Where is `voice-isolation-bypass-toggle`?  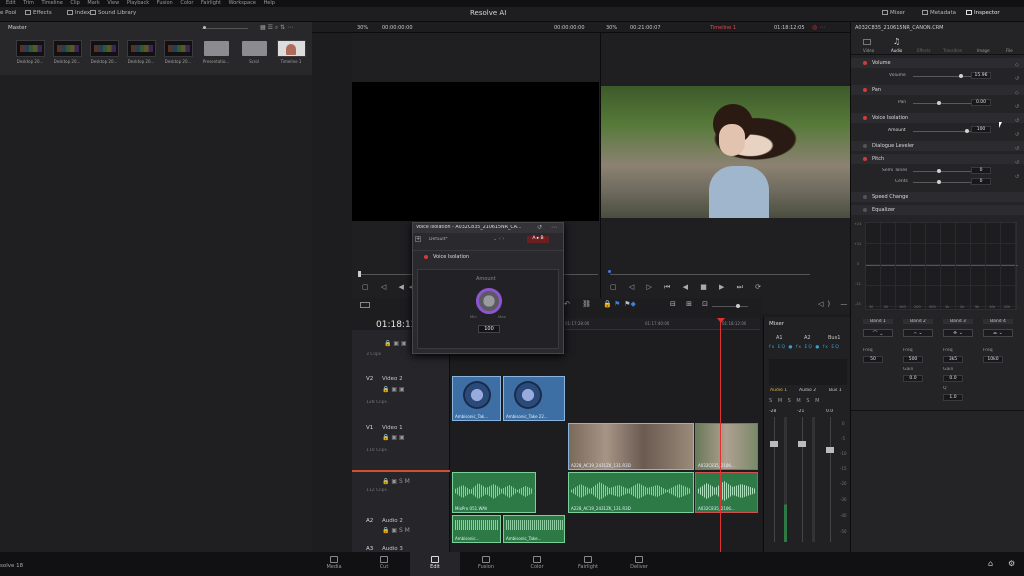
voice-isolation-bypass-toggle is located at coordinates (426, 257).